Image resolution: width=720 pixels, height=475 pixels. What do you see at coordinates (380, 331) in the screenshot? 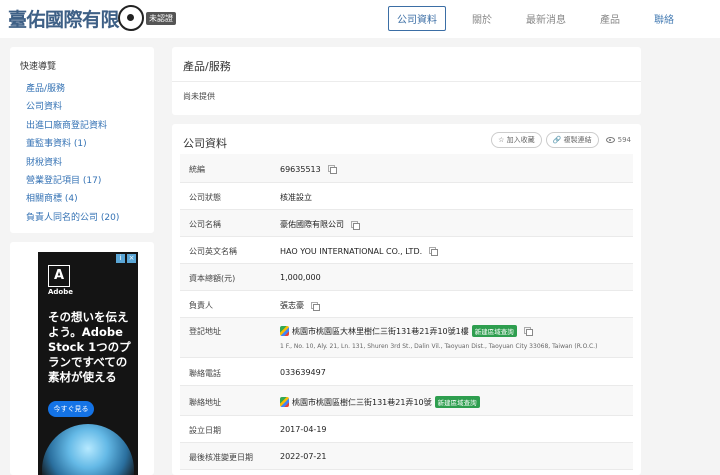
I see `registered-address-value: 桃園市桃園區大林里樹仁三街131巷21弄10號1樓` at bounding box center [380, 331].